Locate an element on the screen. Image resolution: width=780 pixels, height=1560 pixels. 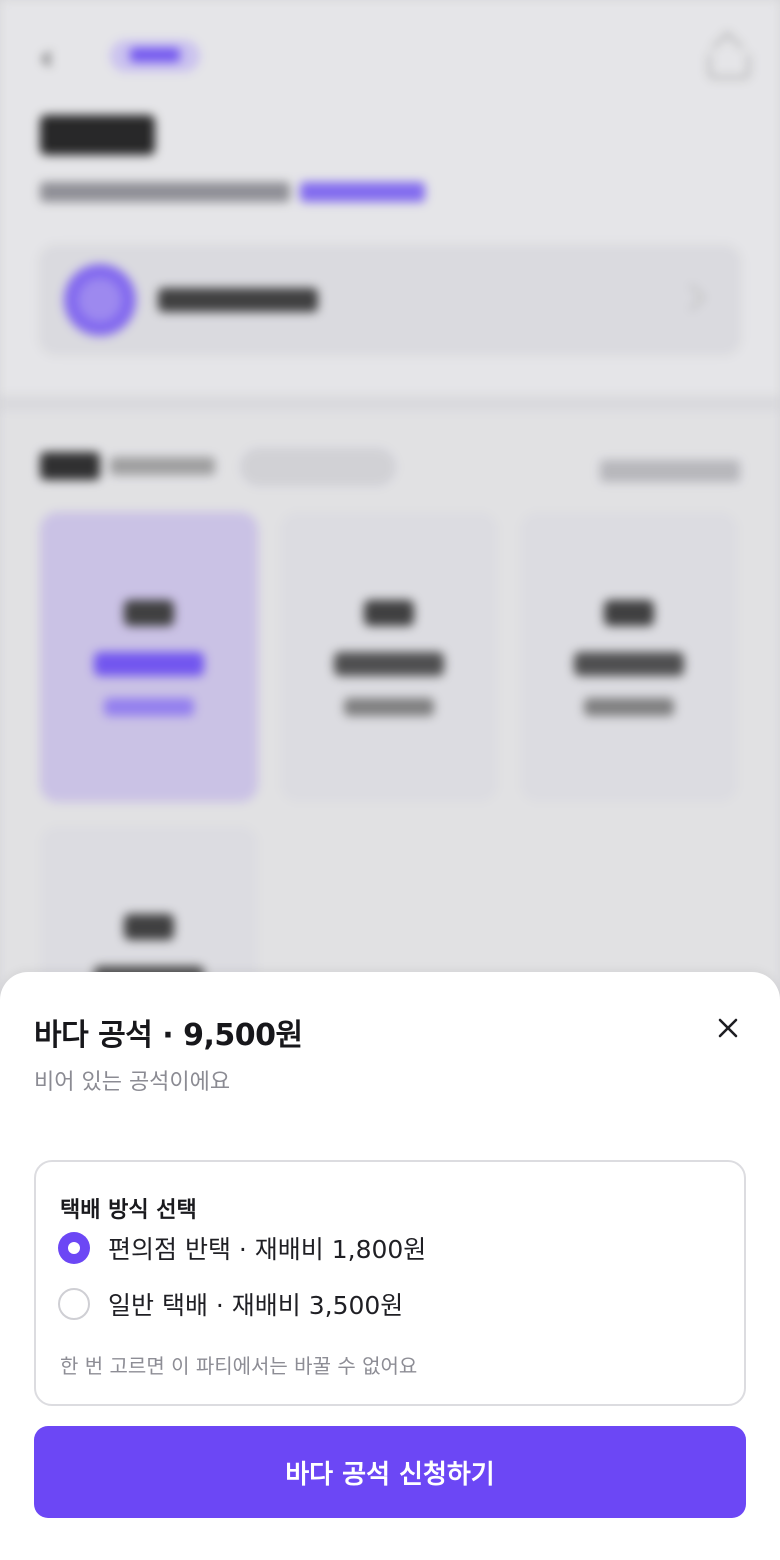
delivery-method-title: 택배 방식 선택 is located at coordinates (128, 1210).